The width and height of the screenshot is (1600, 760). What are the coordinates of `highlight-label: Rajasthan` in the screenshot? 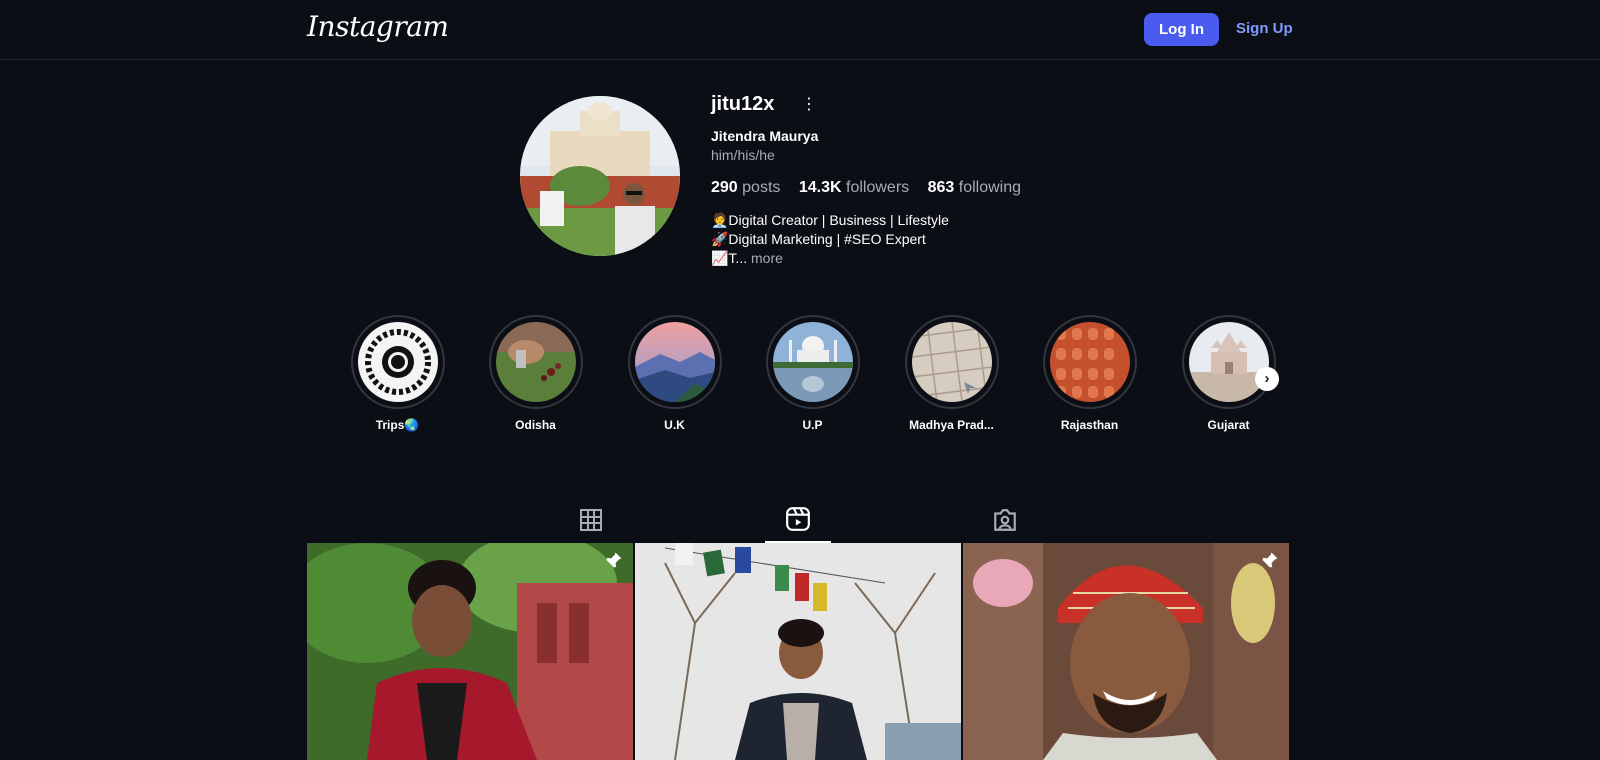 It's located at (1089, 425).